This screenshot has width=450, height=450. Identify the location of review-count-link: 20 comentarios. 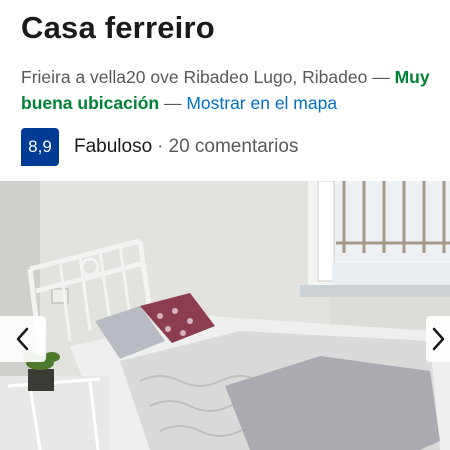
(234, 147).